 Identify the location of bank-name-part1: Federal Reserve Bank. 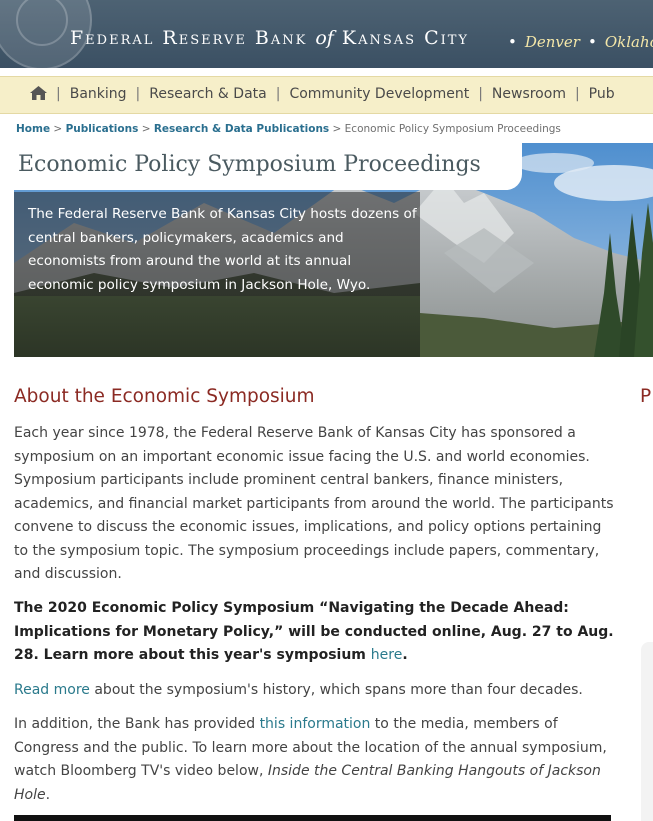
(189, 38).